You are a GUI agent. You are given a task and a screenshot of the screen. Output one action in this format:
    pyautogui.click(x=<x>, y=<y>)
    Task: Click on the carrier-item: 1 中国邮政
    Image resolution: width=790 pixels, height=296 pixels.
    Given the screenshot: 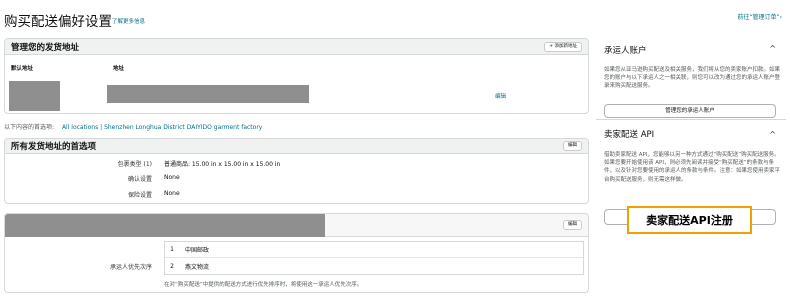 What is the action you would take?
    pyautogui.click(x=374, y=250)
    